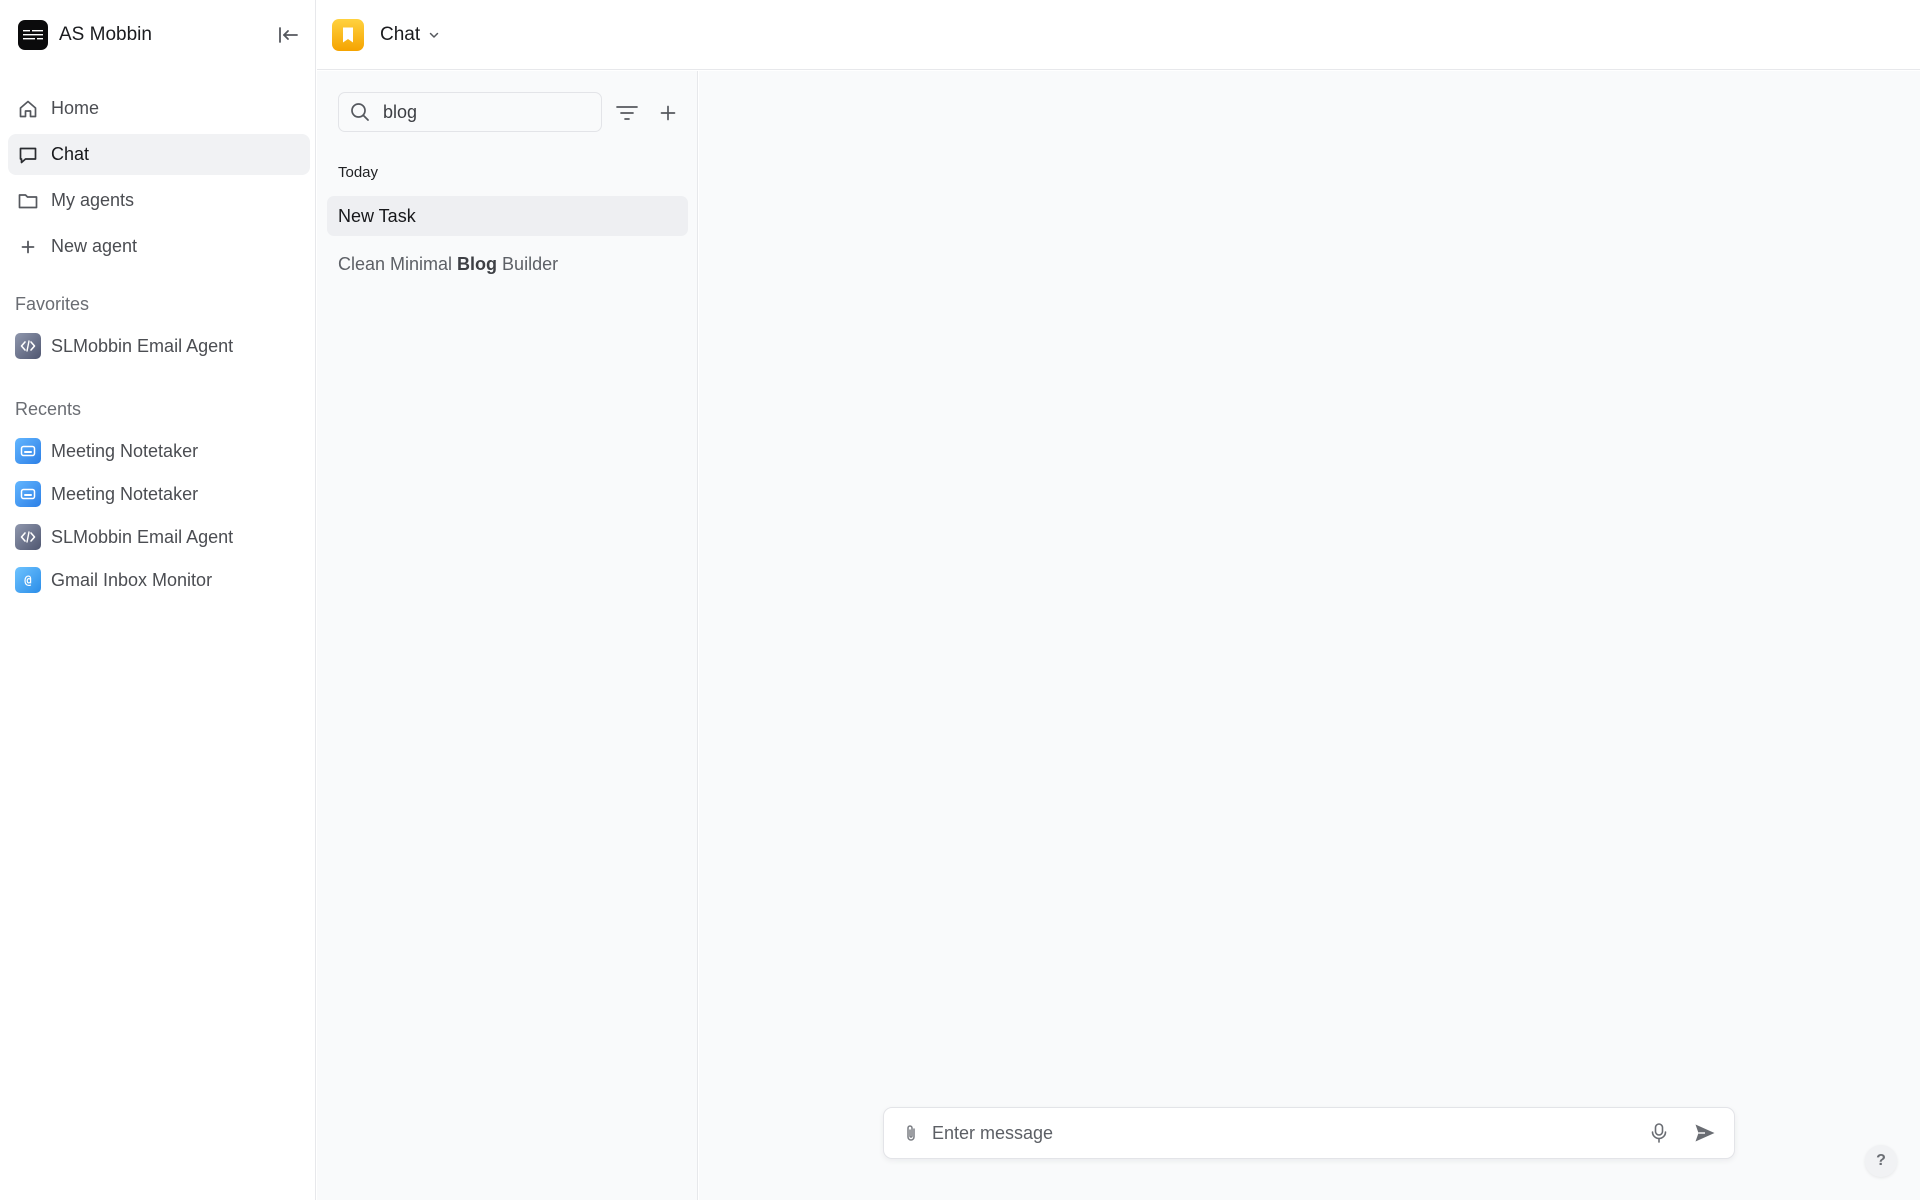 This screenshot has width=1920, height=1200. What do you see at coordinates (507, 216) in the screenshot?
I see `conversation-item: New Task` at bounding box center [507, 216].